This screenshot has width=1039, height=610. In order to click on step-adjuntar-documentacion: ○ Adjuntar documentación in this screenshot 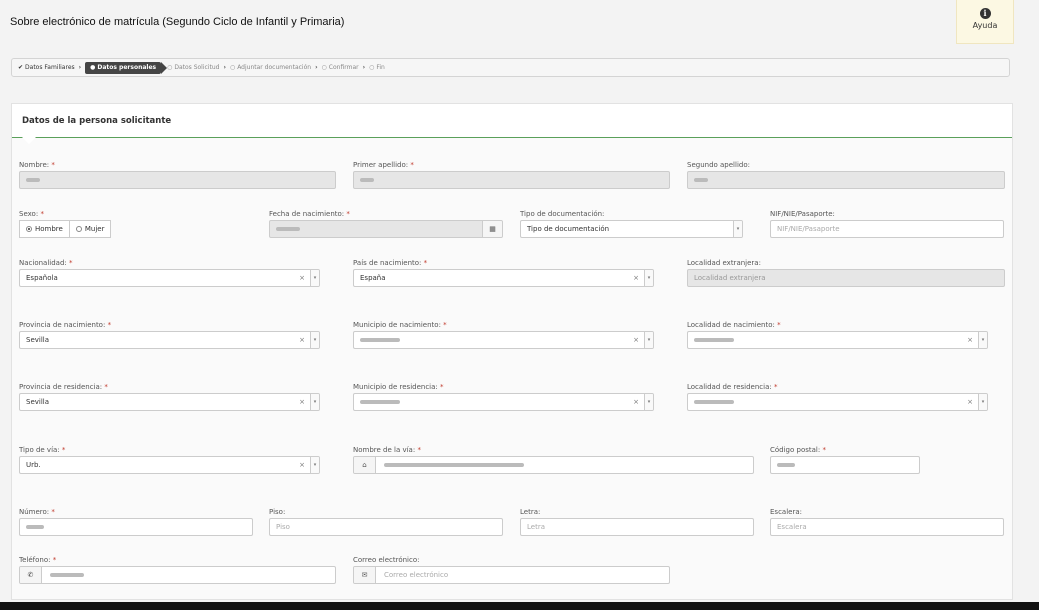, I will do `click(270, 67)`.